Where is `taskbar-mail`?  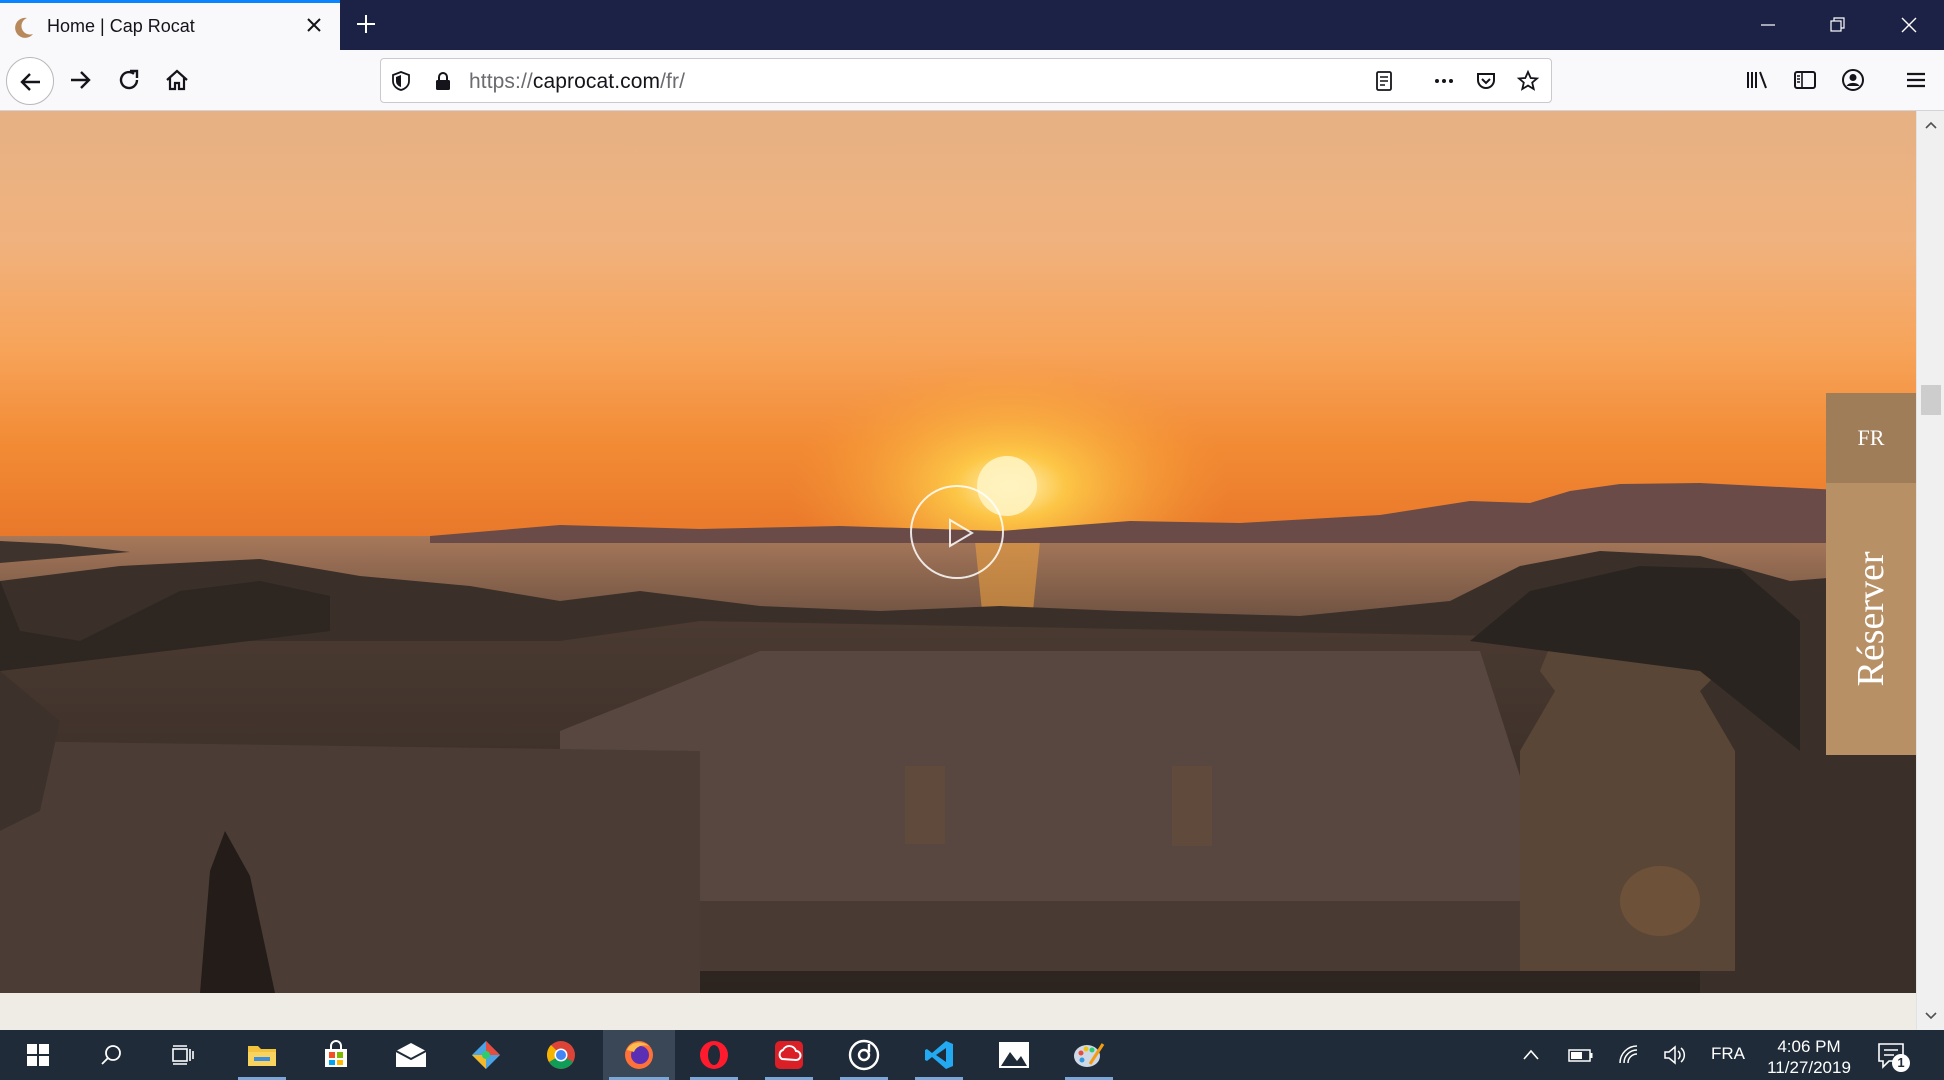 taskbar-mail is located at coordinates (411, 1055).